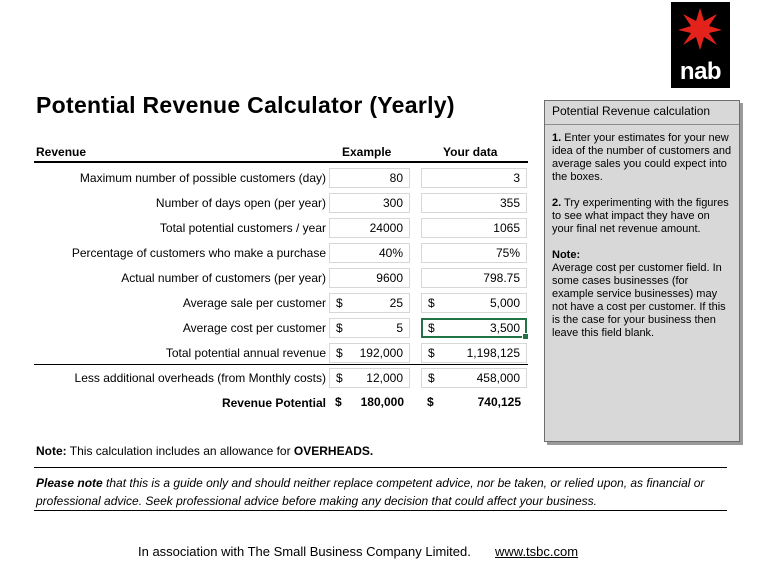 The width and height of the screenshot is (762, 580). I want to click on row-label-days-open: Number of days open (per year), so click(240, 203).